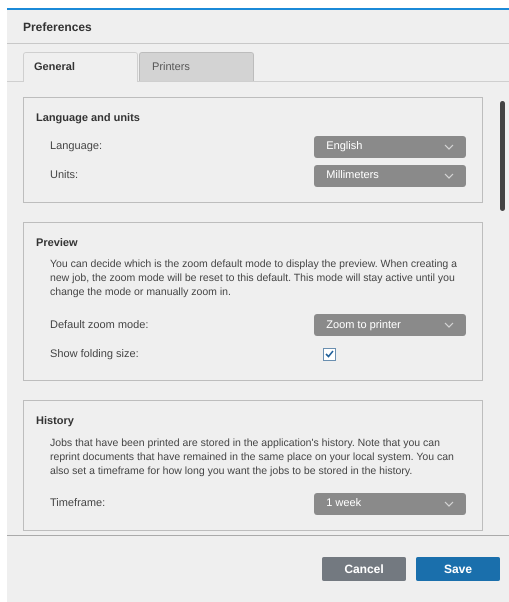  I want to click on section-description: Jobs that have been printed are stored in the application's history. Note that you can reprint documents that have remained in the same place on your local system. You can also set a timeframe for how long you want the jobs to be stored in the history., so click(252, 457).